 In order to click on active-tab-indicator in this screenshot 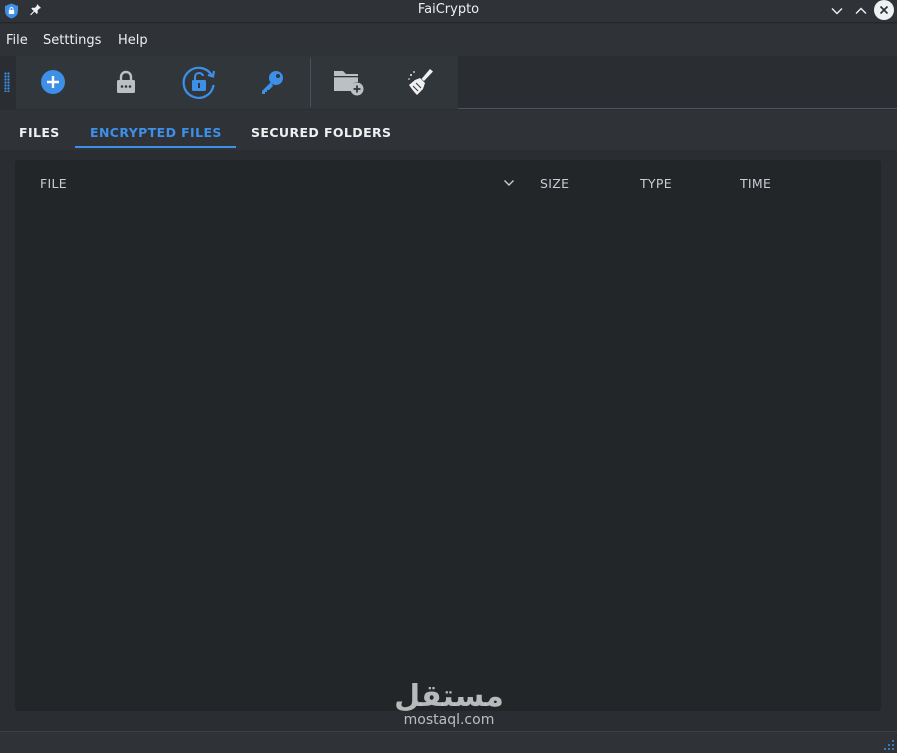, I will do `click(155, 147)`.